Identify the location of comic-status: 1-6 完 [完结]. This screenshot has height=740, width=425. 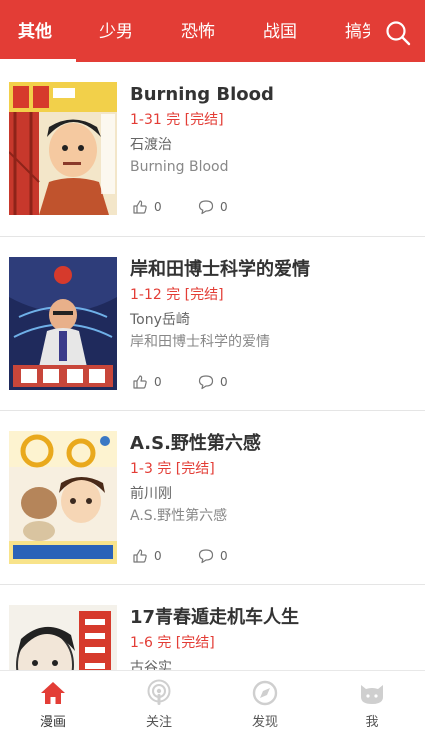
(172, 643).